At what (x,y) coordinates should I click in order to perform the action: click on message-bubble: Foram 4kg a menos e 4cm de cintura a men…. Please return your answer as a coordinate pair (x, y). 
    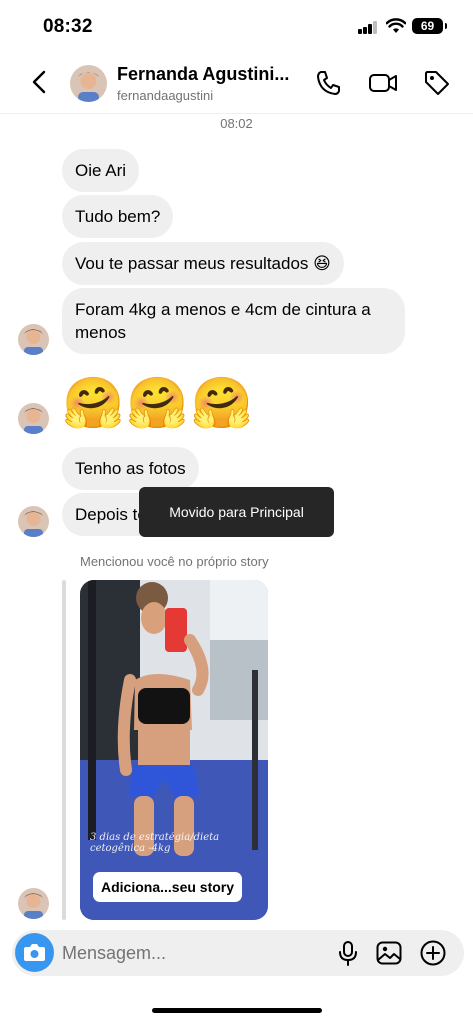
    Looking at the image, I should click on (233, 321).